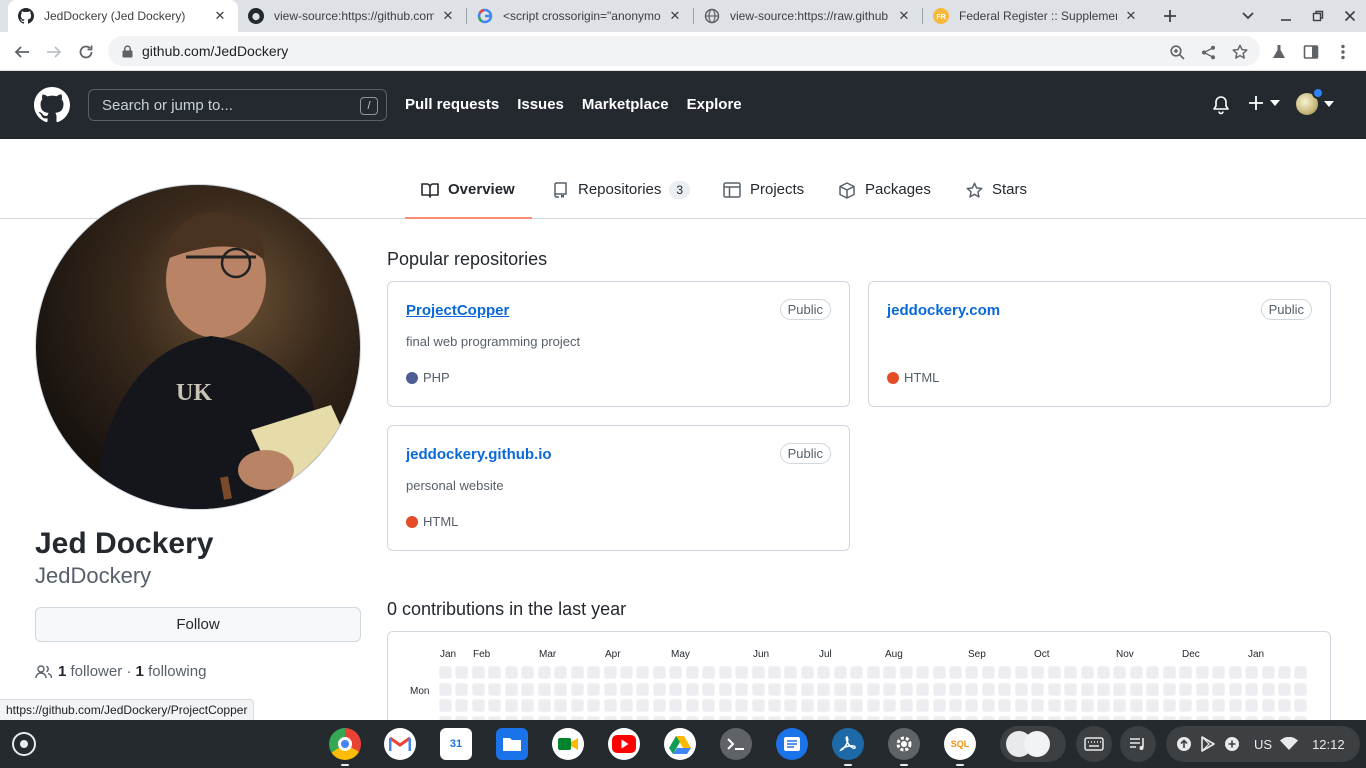 The image size is (1366, 768). I want to click on status-tray: US 12:12, so click(1263, 744).